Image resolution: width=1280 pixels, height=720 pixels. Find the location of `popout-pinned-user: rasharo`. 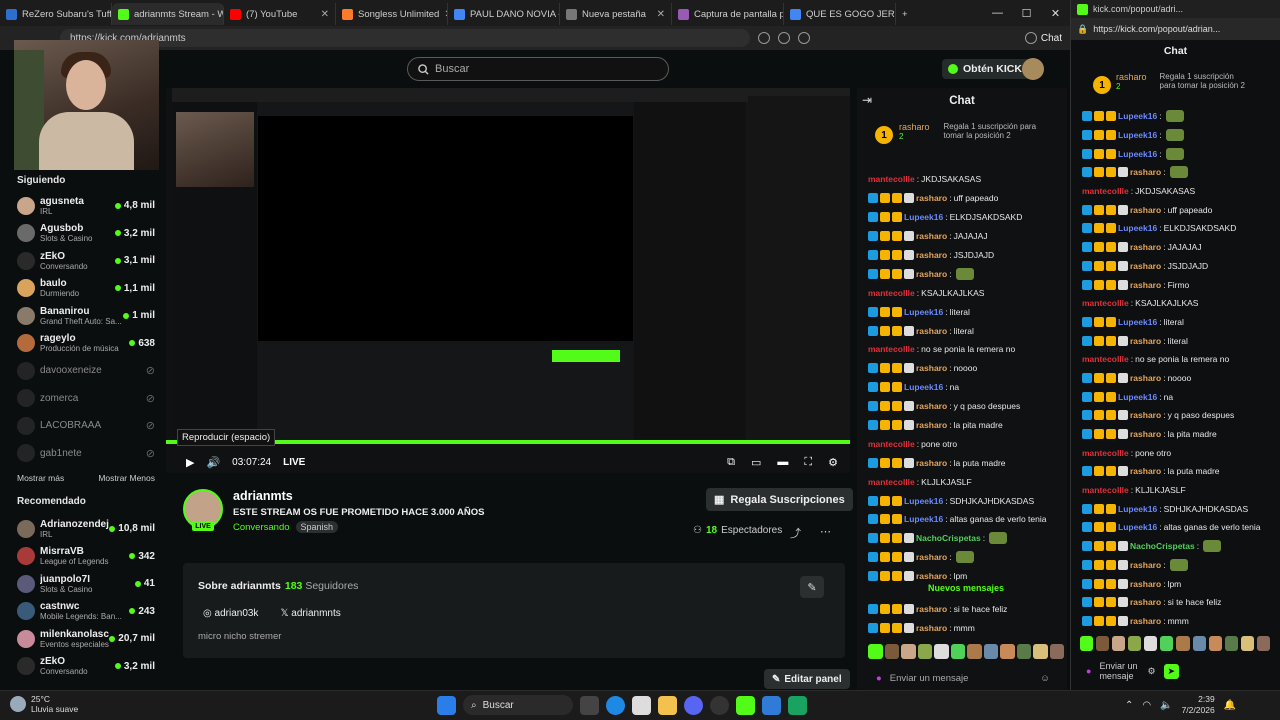

popout-pinned-user: rasharo is located at coordinates (1131, 77).